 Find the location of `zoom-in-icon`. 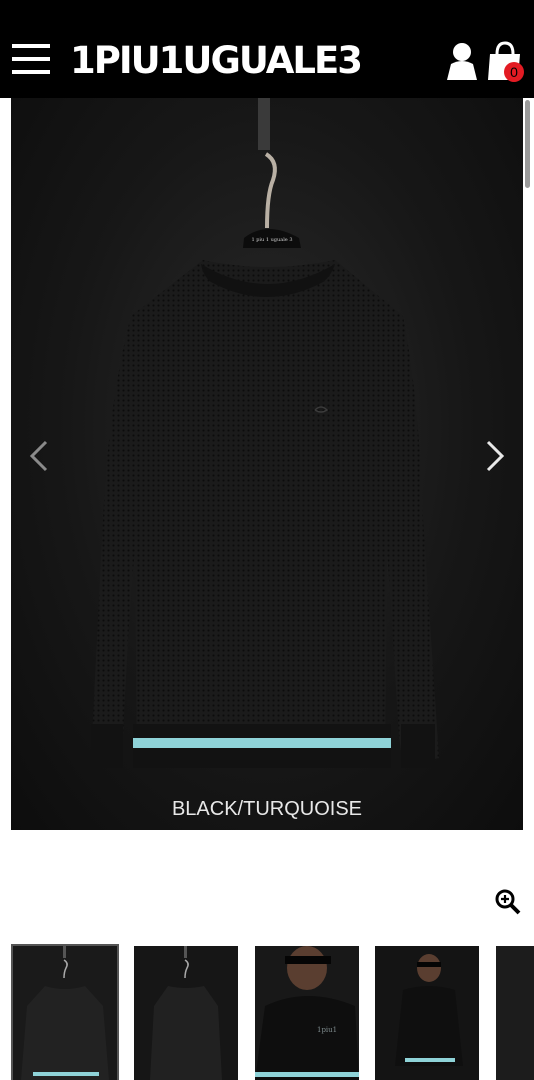

zoom-in-icon is located at coordinates (508, 902).